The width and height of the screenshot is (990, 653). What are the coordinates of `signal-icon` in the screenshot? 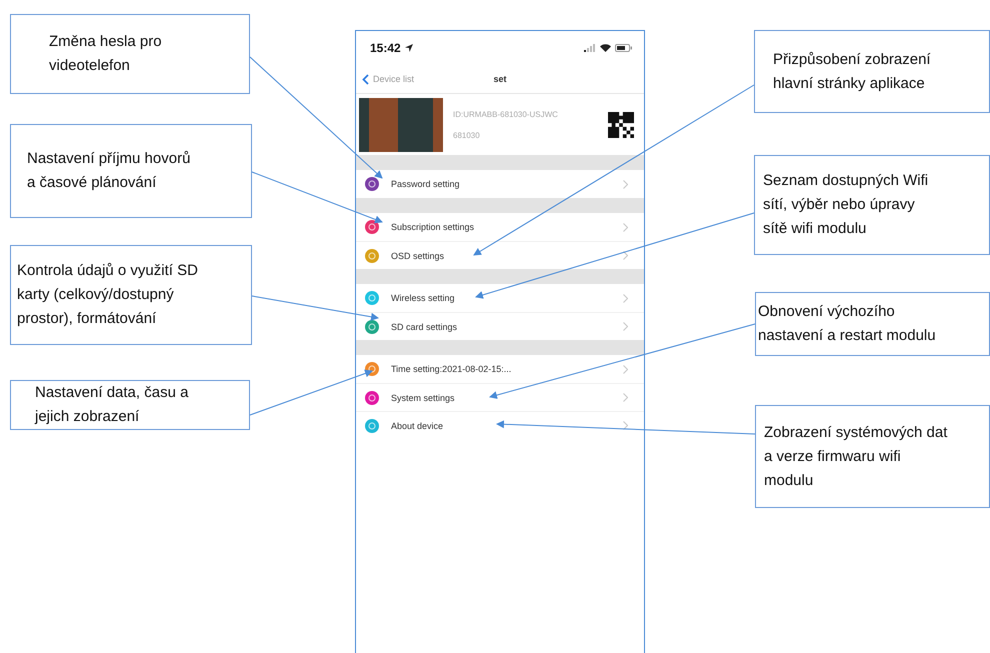 It's located at (590, 48).